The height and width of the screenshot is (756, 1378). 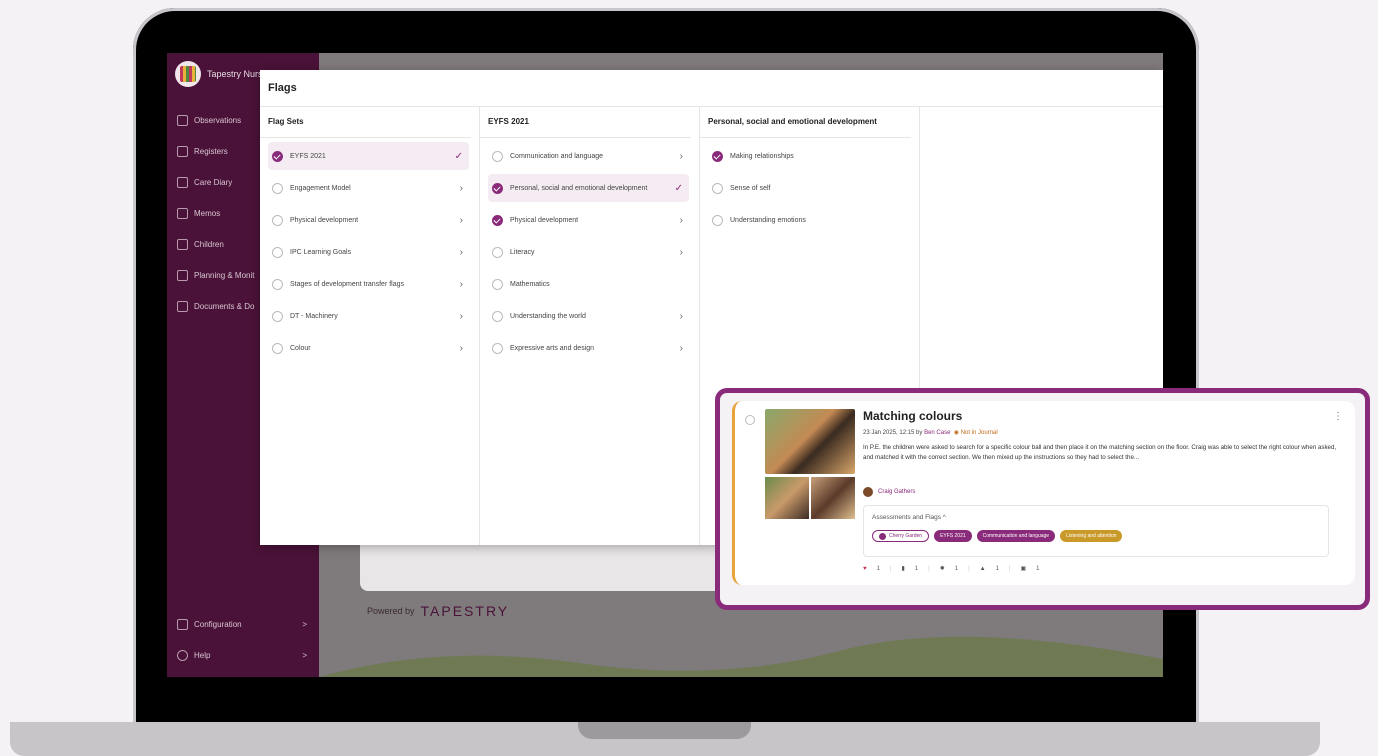 I want to click on more-options-icon: ⋮, so click(x=1338, y=416).